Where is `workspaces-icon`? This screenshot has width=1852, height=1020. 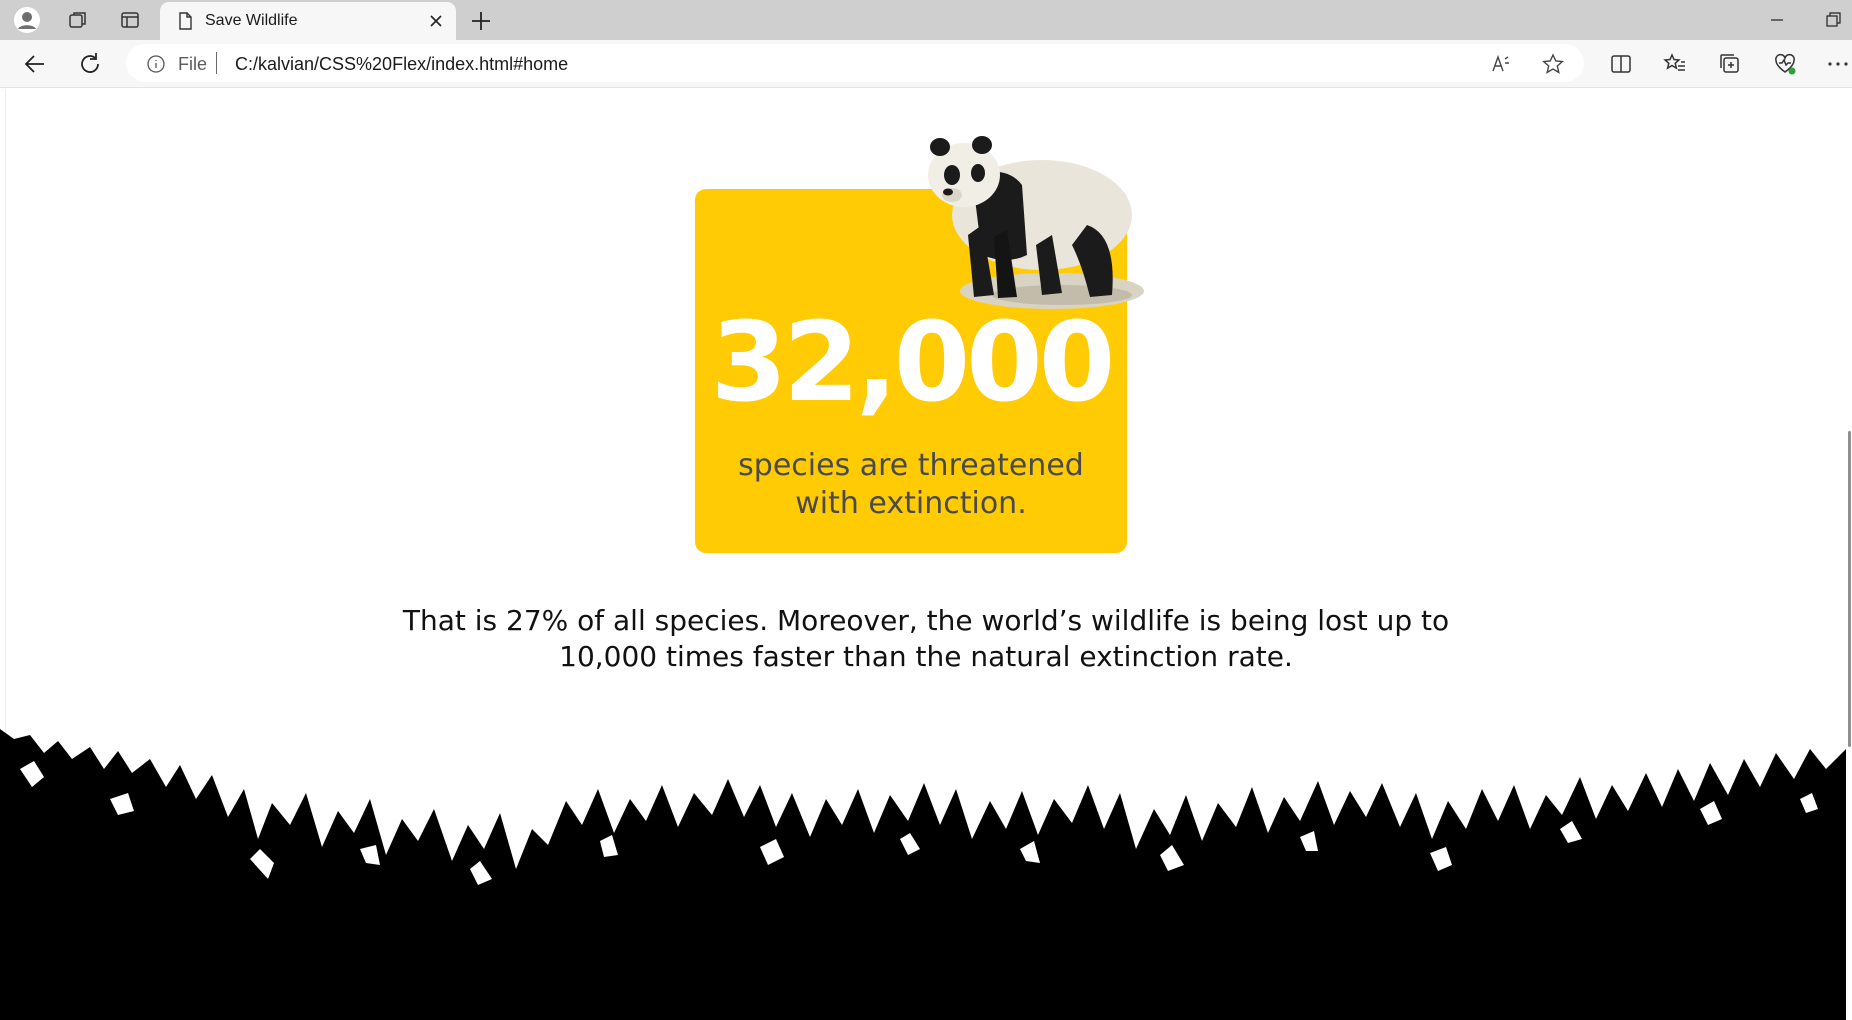 workspaces-icon is located at coordinates (78, 20).